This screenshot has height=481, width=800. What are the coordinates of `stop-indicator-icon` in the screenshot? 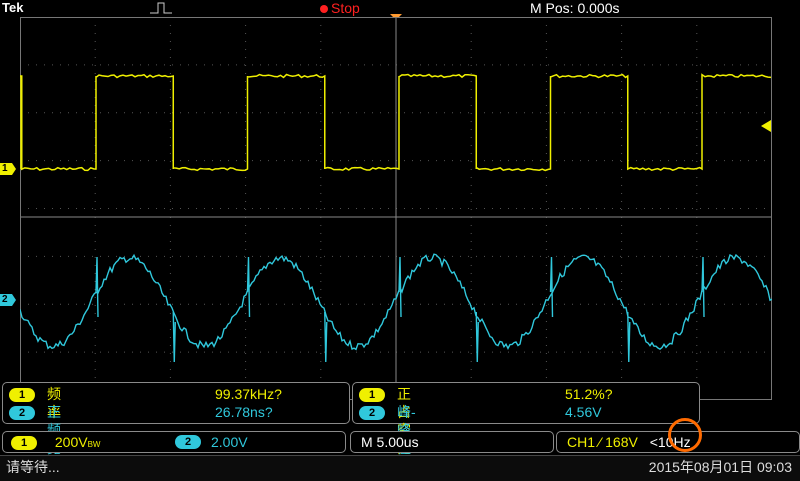 It's located at (324, 9).